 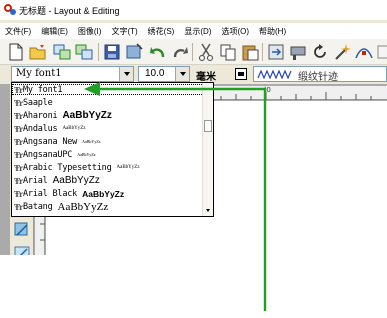 I want to click on line-tool-icon, so click(x=22, y=250).